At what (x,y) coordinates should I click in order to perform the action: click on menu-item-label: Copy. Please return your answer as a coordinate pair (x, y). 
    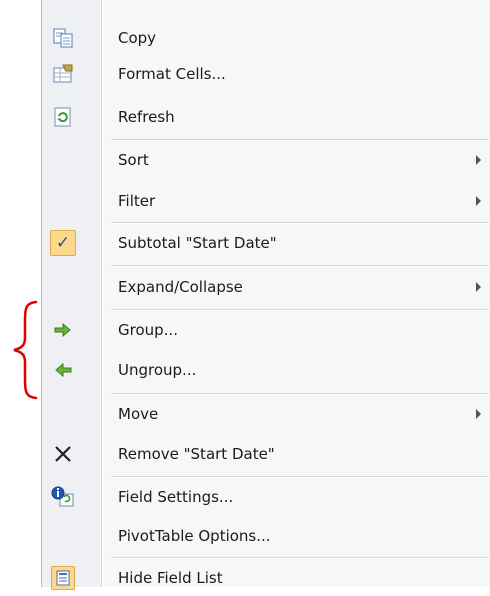
    Looking at the image, I should click on (137, 38).